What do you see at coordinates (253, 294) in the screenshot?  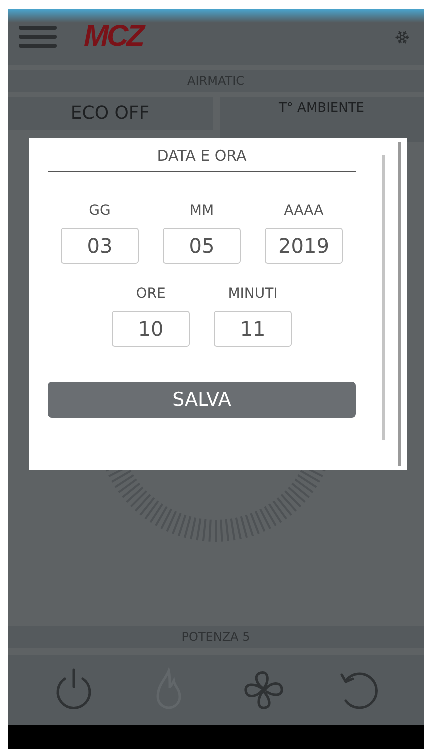 I see `field-label: MINUTI` at bounding box center [253, 294].